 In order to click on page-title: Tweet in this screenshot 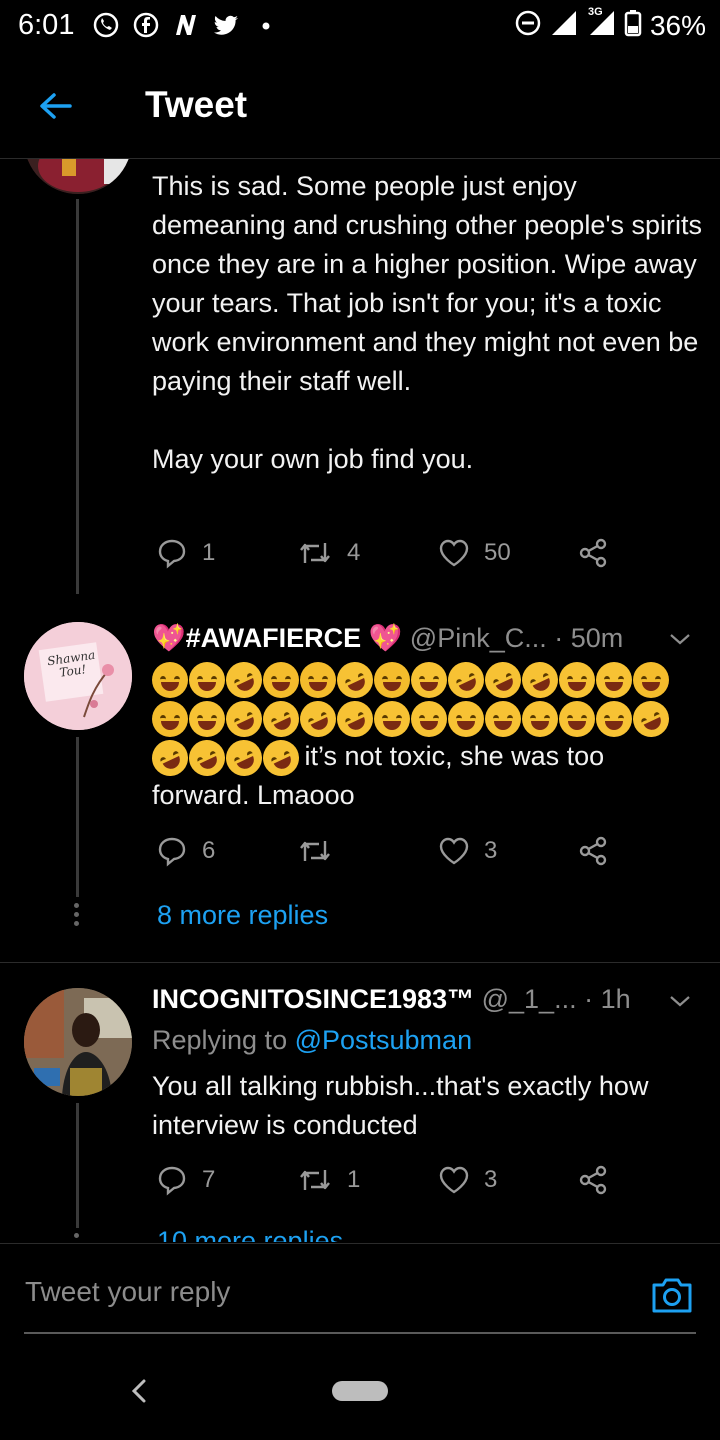, I will do `click(196, 104)`.